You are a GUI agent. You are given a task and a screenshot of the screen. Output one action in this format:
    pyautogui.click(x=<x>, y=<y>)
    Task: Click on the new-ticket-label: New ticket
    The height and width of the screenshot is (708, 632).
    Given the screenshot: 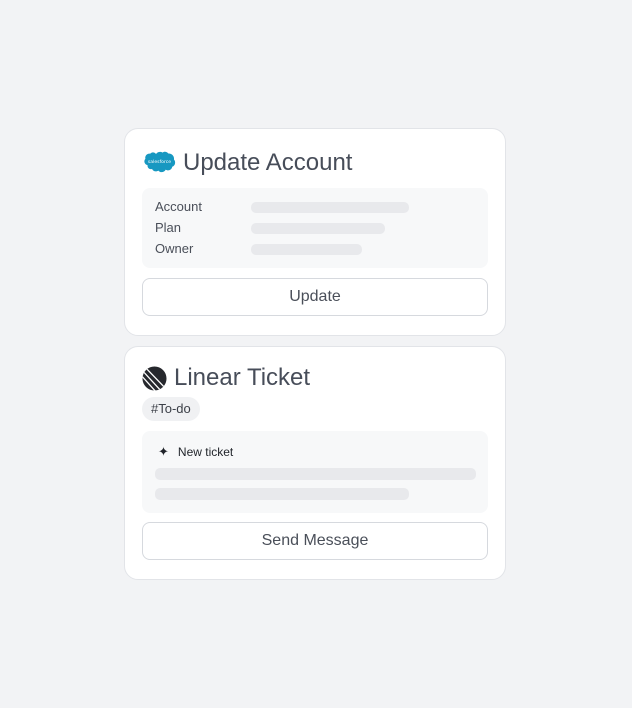 What is the action you would take?
    pyautogui.click(x=205, y=452)
    